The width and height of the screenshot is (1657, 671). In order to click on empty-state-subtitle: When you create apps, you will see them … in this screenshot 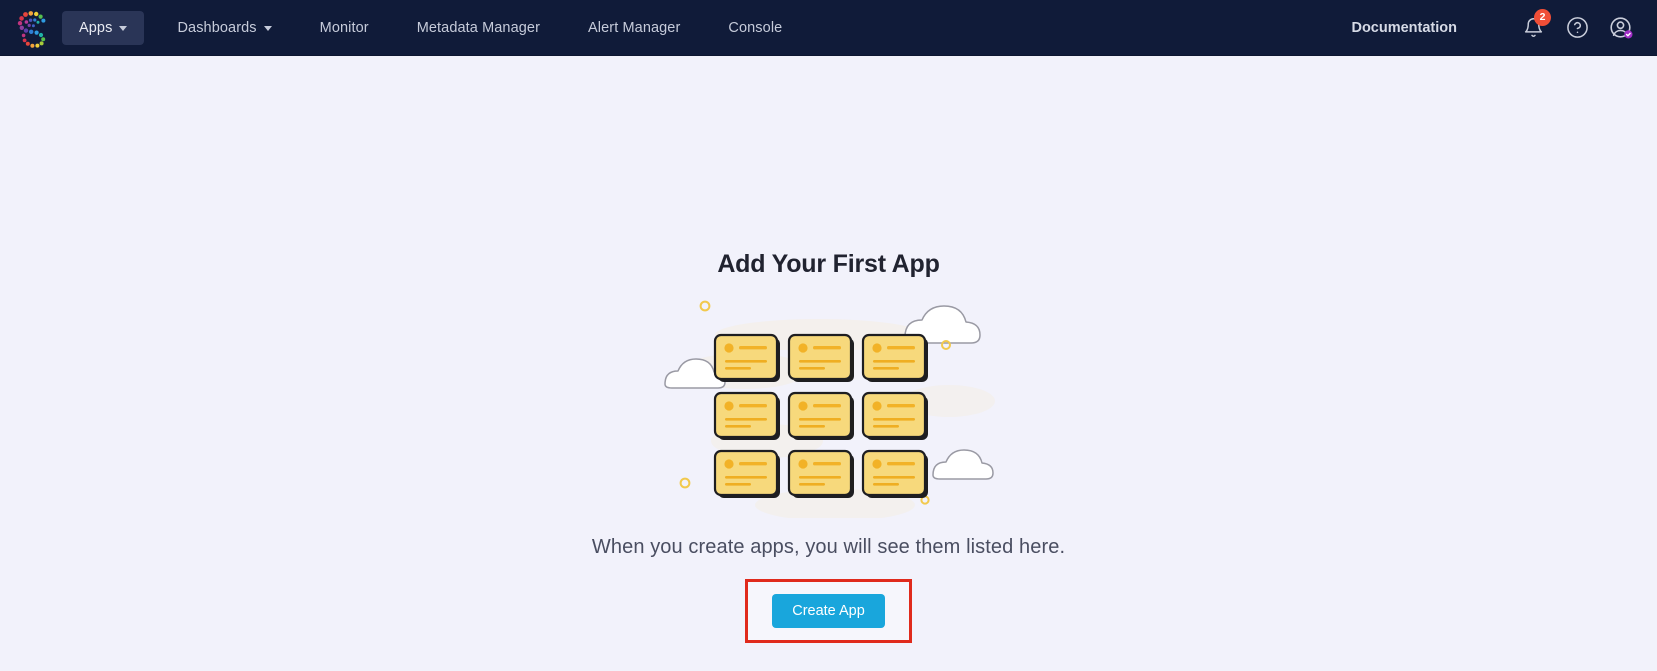, I will do `click(828, 547)`.